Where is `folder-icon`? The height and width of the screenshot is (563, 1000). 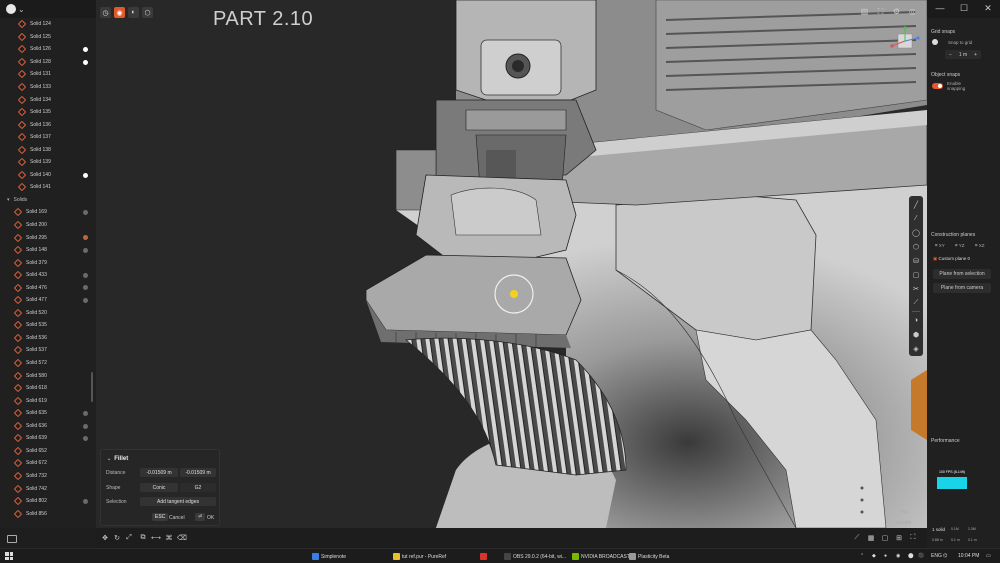
folder-icon is located at coordinates (12, 539).